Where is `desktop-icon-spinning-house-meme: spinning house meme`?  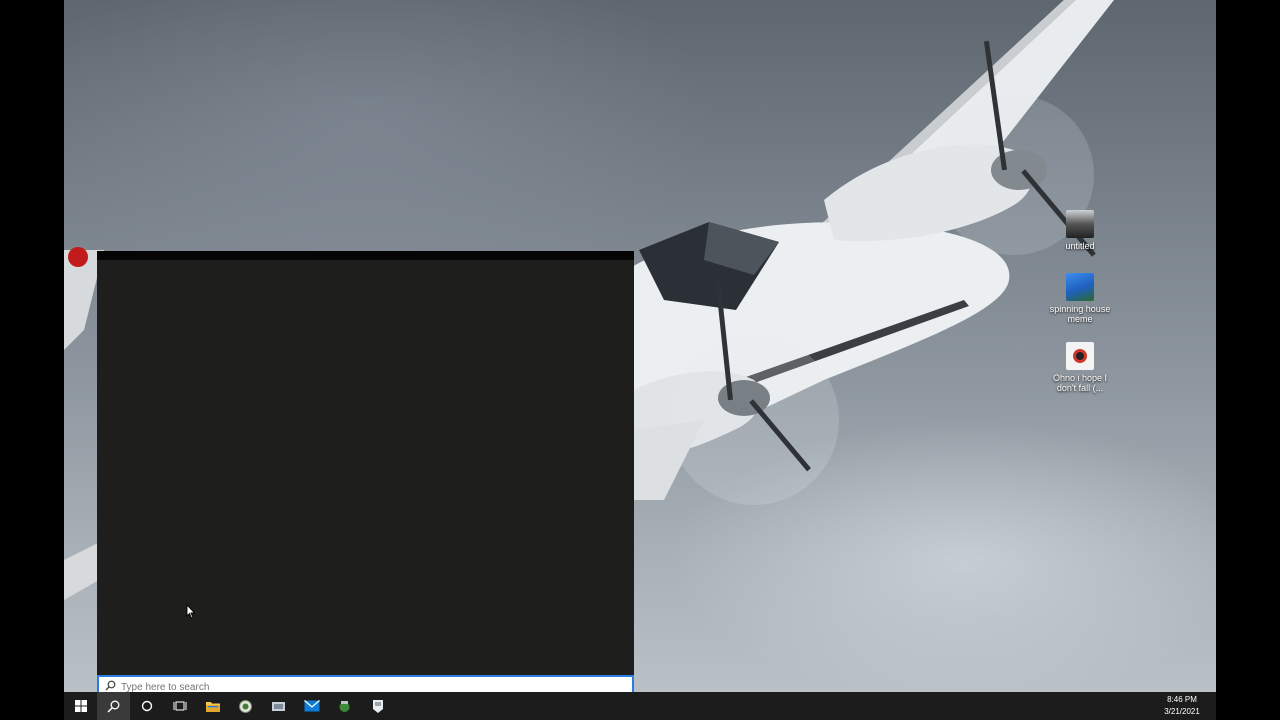 desktop-icon-spinning-house-meme: spinning house meme is located at coordinates (1080, 298).